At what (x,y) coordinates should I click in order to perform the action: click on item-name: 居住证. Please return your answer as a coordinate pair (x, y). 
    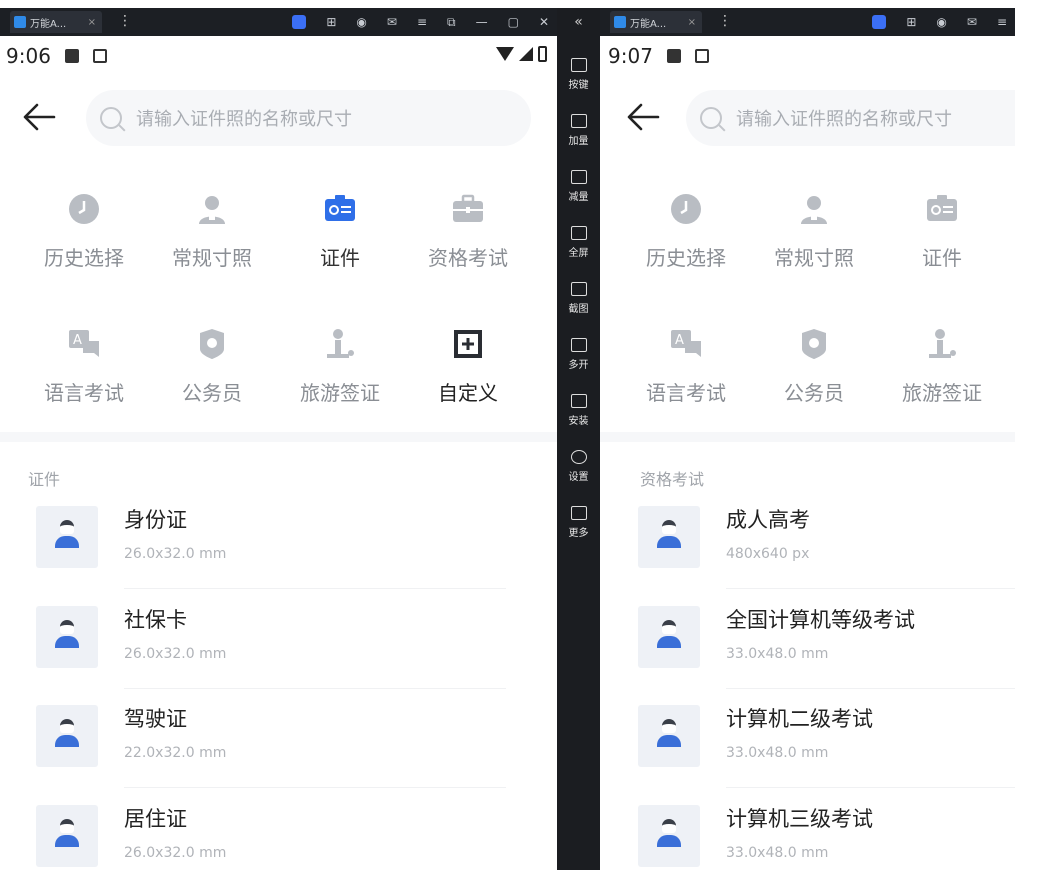
    Looking at the image, I should click on (155, 819).